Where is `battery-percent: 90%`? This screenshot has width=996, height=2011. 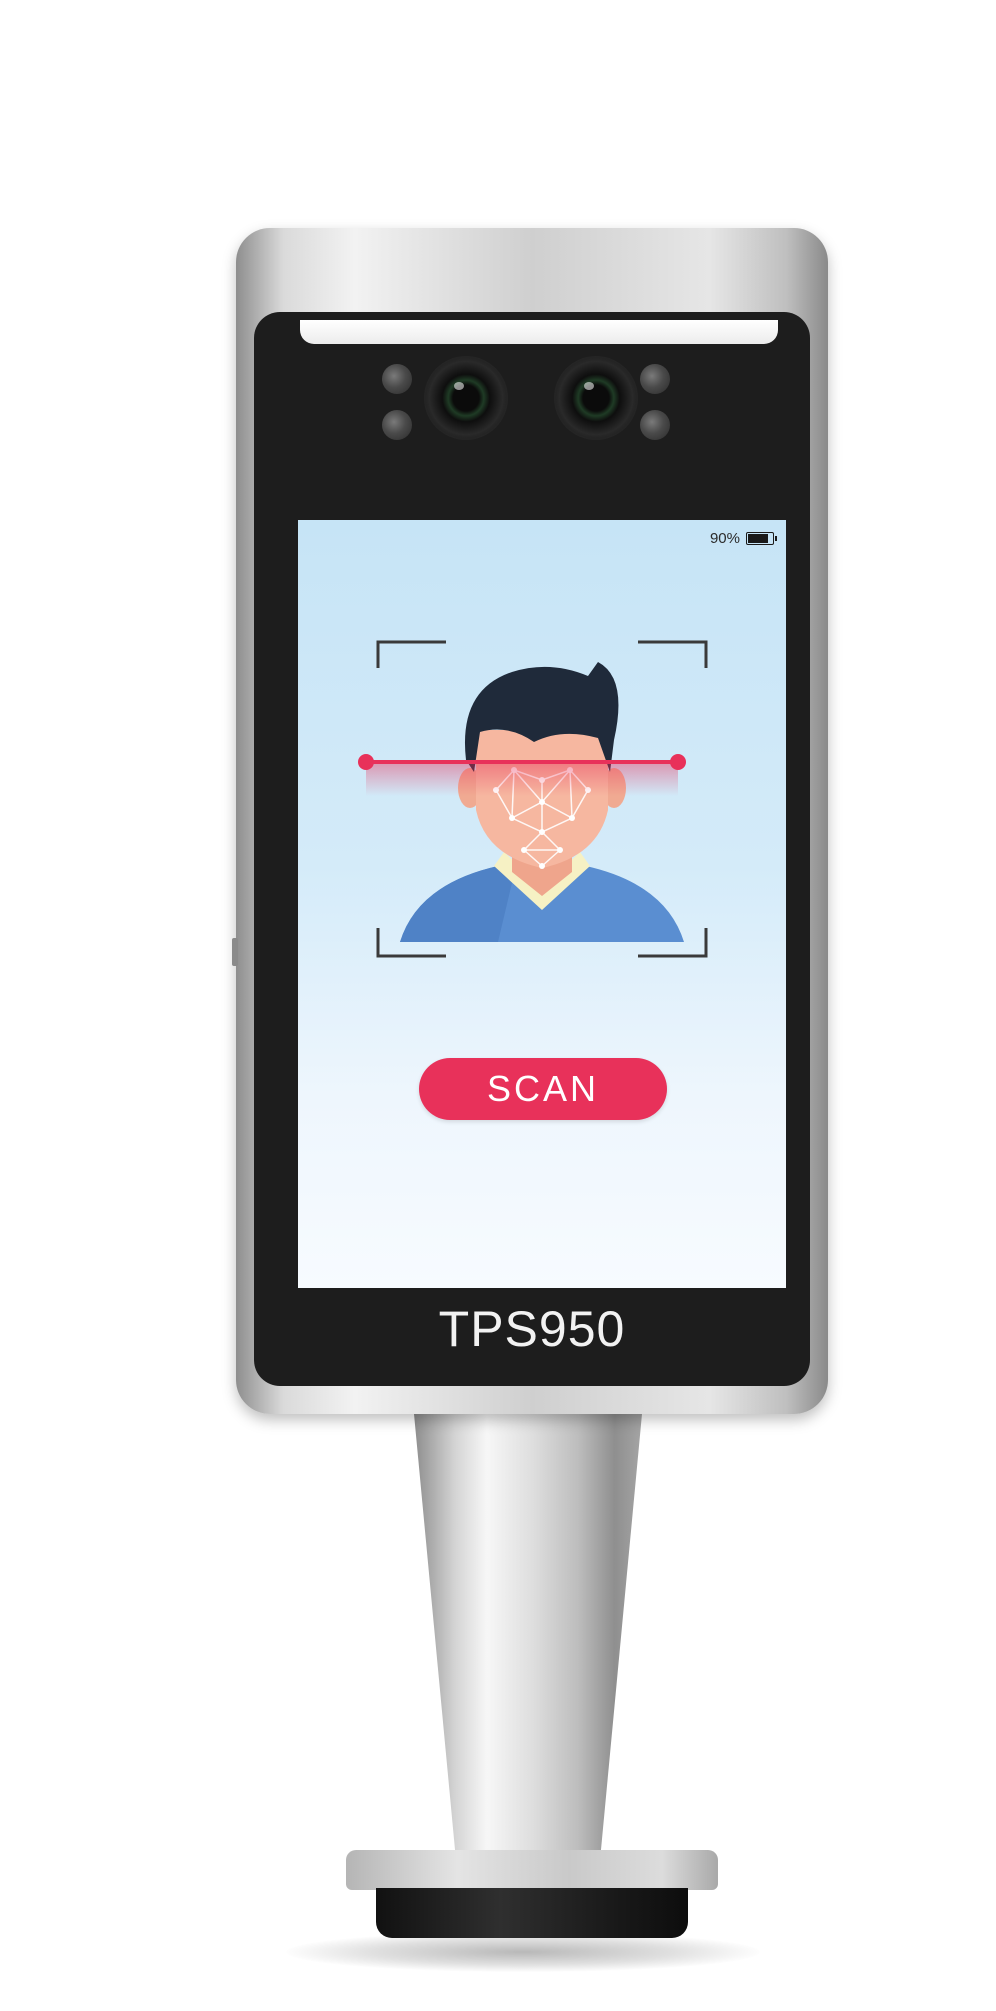
battery-percent: 90% is located at coordinates (724, 538).